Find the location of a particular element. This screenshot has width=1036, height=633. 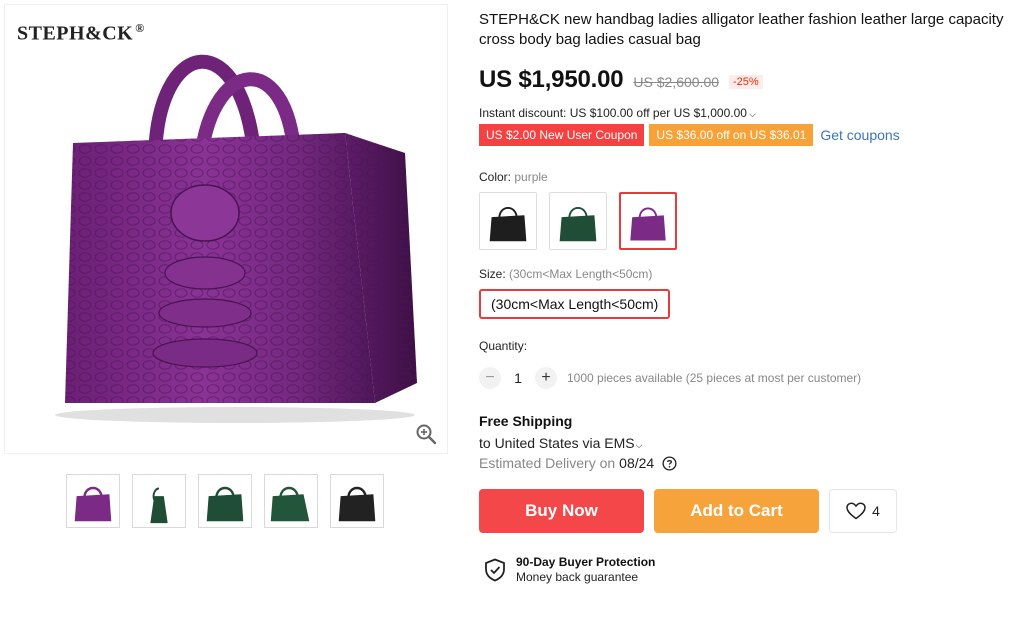

estimated-delivery: Estimated Delivery on 08/24 is located at coordinates (754, 463).